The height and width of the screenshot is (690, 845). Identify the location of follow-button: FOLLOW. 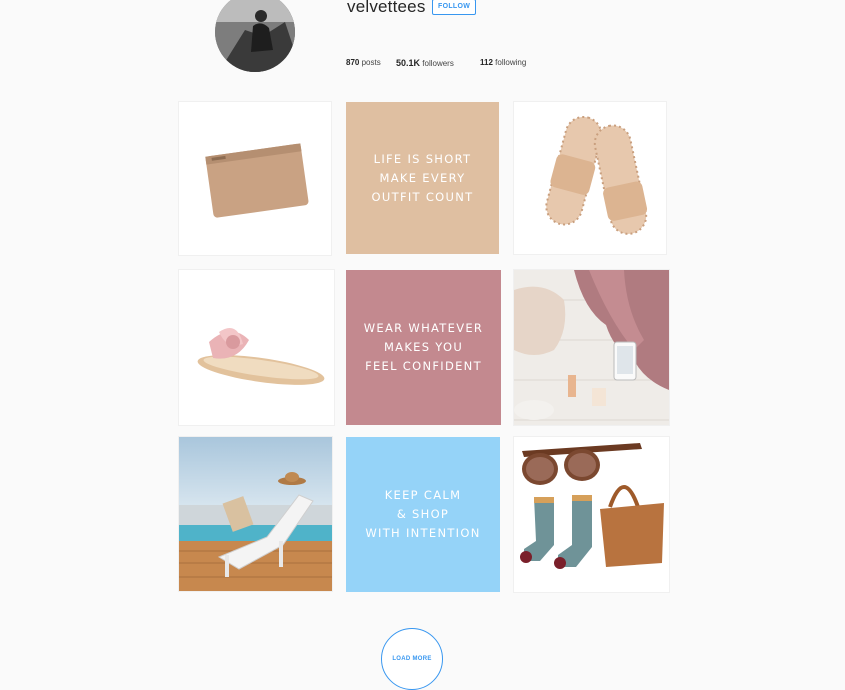
(454, 7).